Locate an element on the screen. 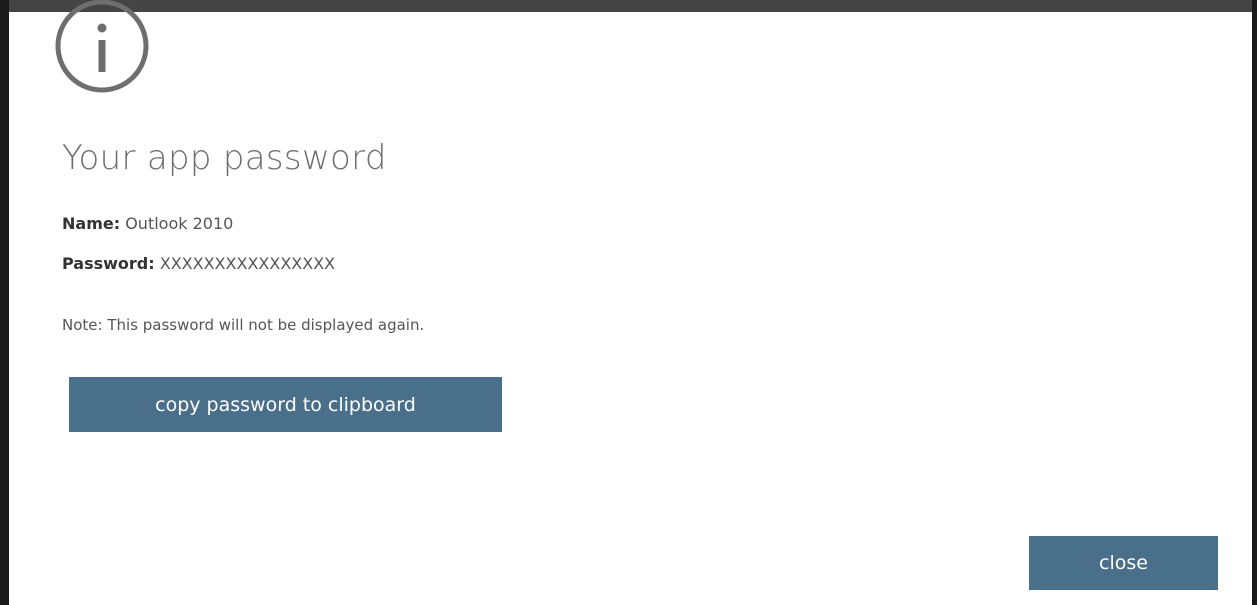 This screenshot has height=605, width=1257. password-field: Password: XXXXXXXXXXXXXXXX is located at coordinates (198, 263).